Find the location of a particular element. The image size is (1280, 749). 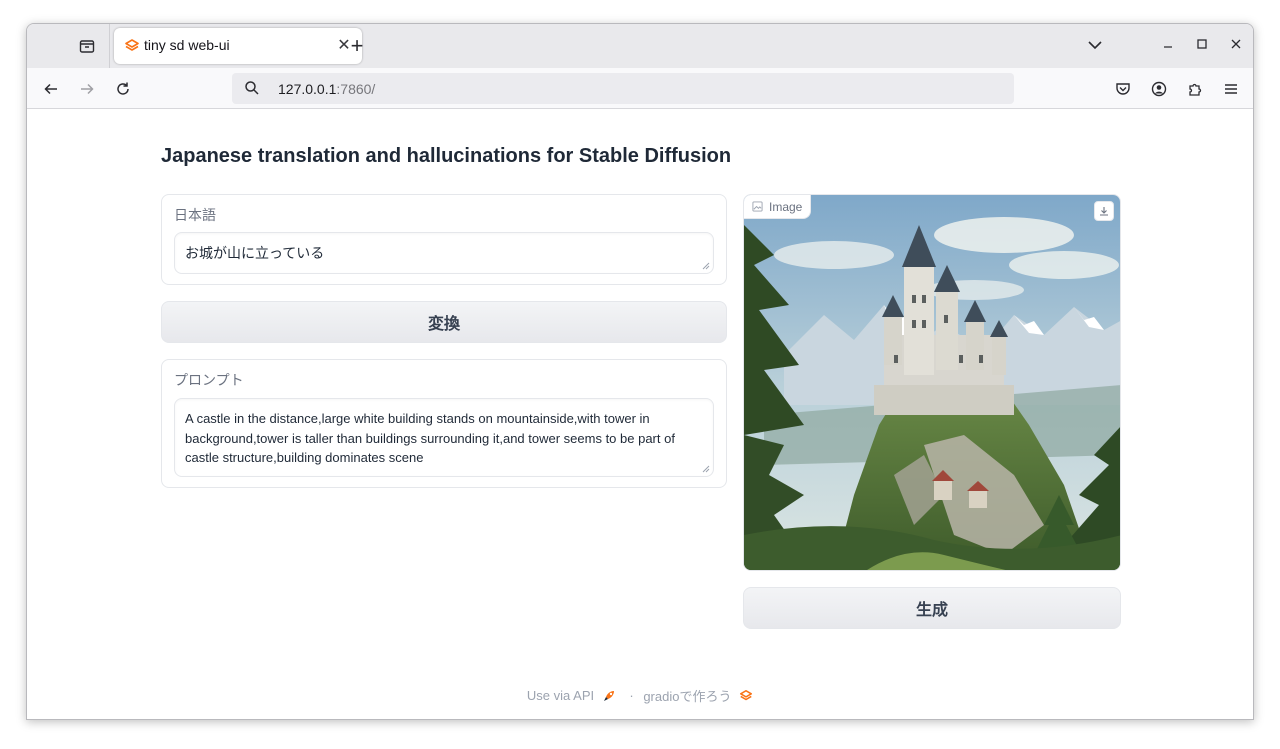

pocket-button is located at coordinates (1123, 89).